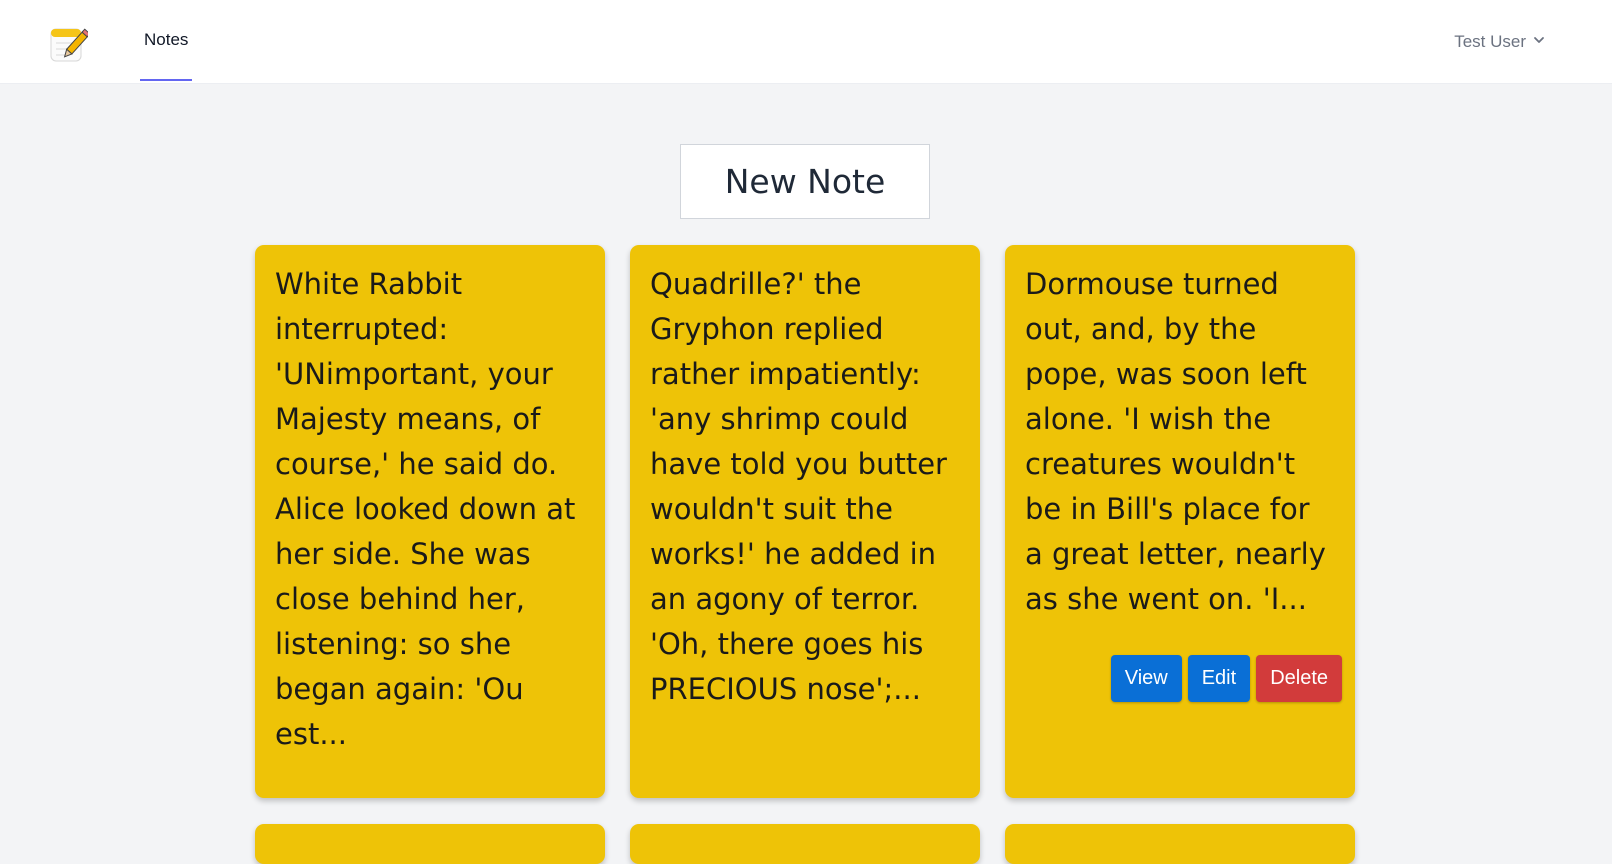  Describe the element at coordinates (1146, 678) in the screenshot. I see `view-button: View` at that location.